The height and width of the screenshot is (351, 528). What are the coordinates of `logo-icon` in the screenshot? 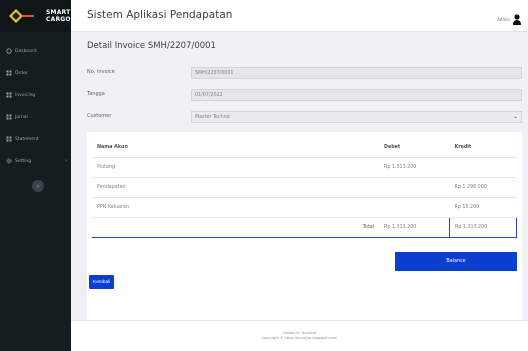 It's located at (21, 16).